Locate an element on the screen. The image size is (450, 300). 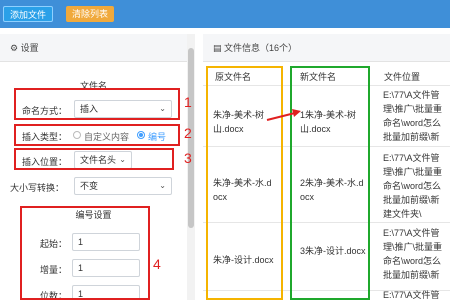
header-file-location: 文件位置 is located at coordinates (402, 77).